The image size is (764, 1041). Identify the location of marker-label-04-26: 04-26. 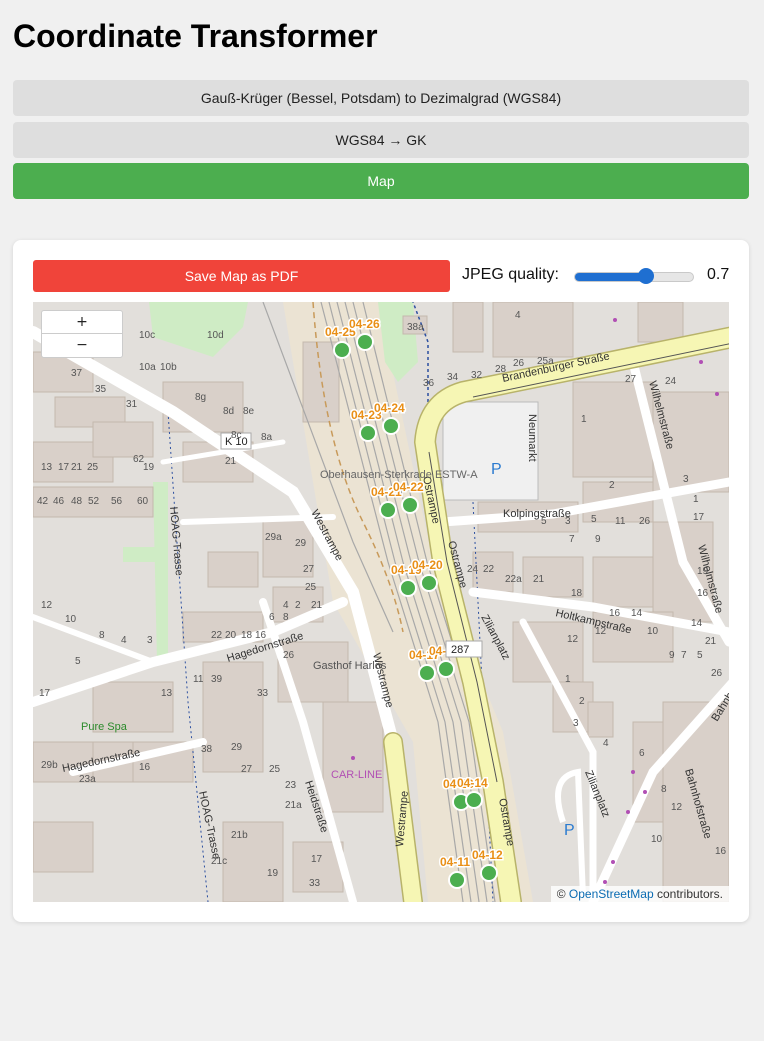
(364, 324).